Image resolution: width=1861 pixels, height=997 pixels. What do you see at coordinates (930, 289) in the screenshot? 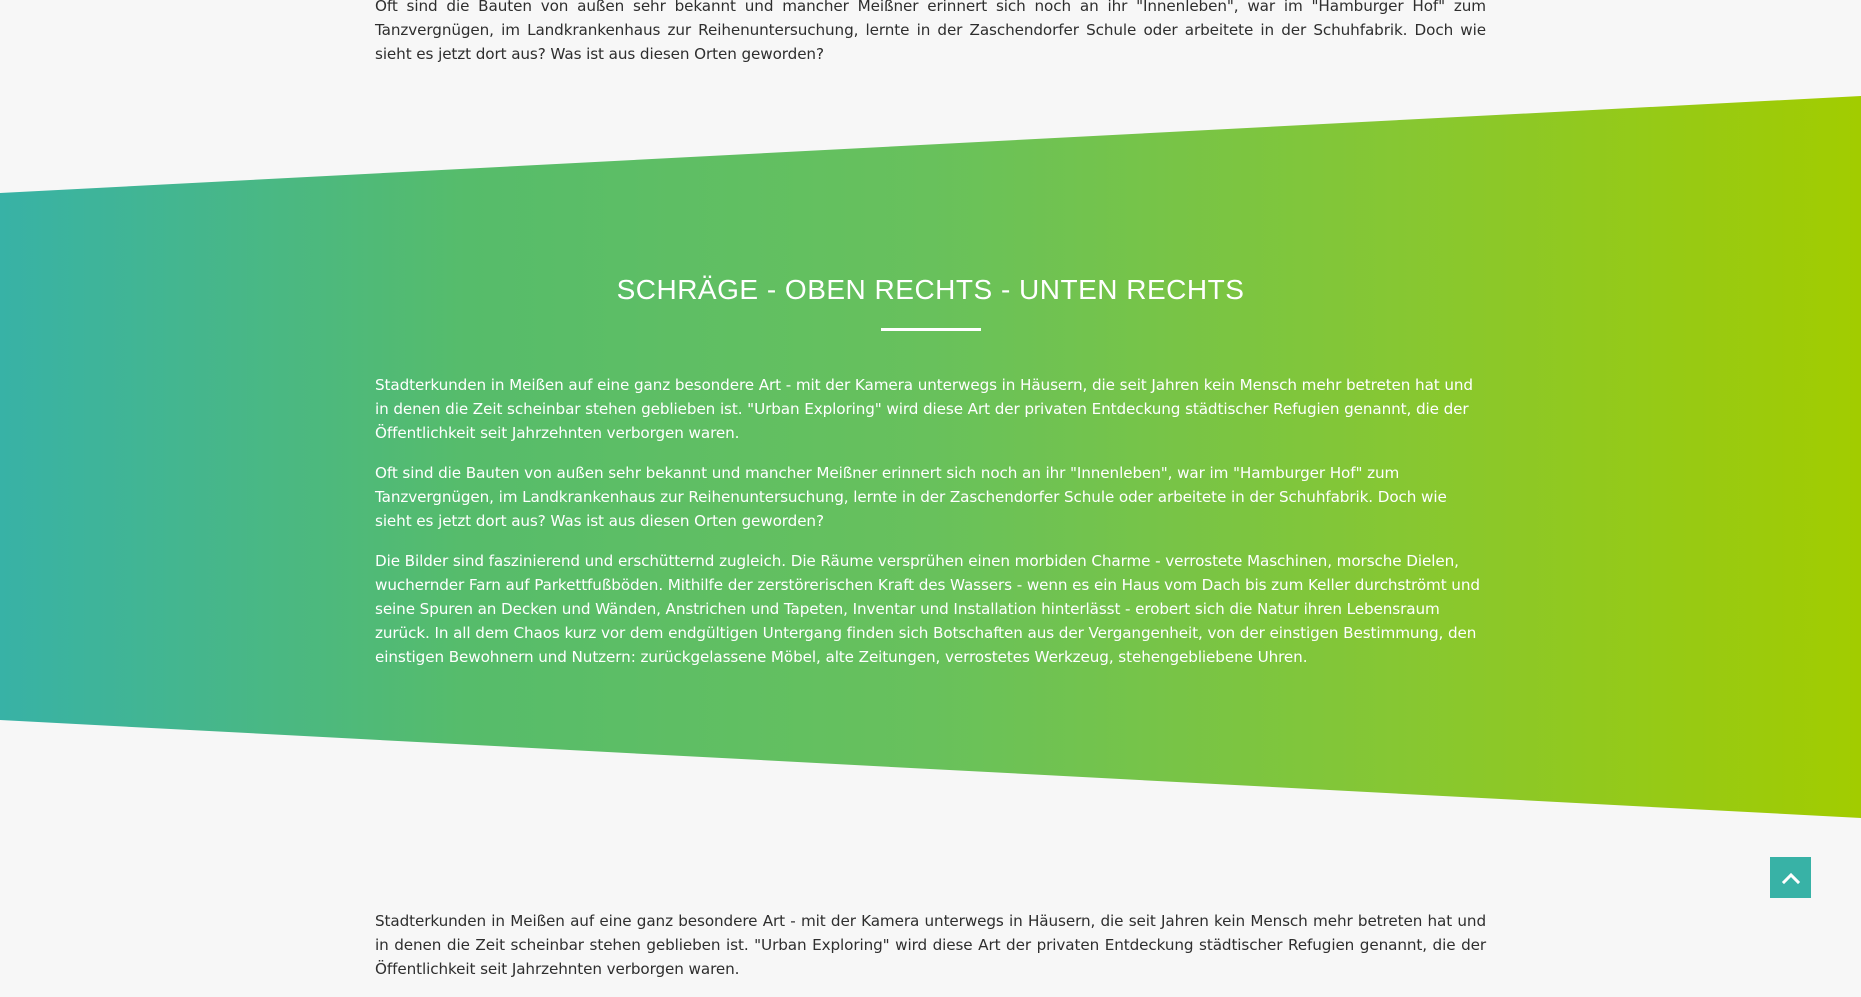
I see `section-title: SCHRÄGE - OBEN RECHTS - UNTEN RECHTS` at bounding box center [930, 289].